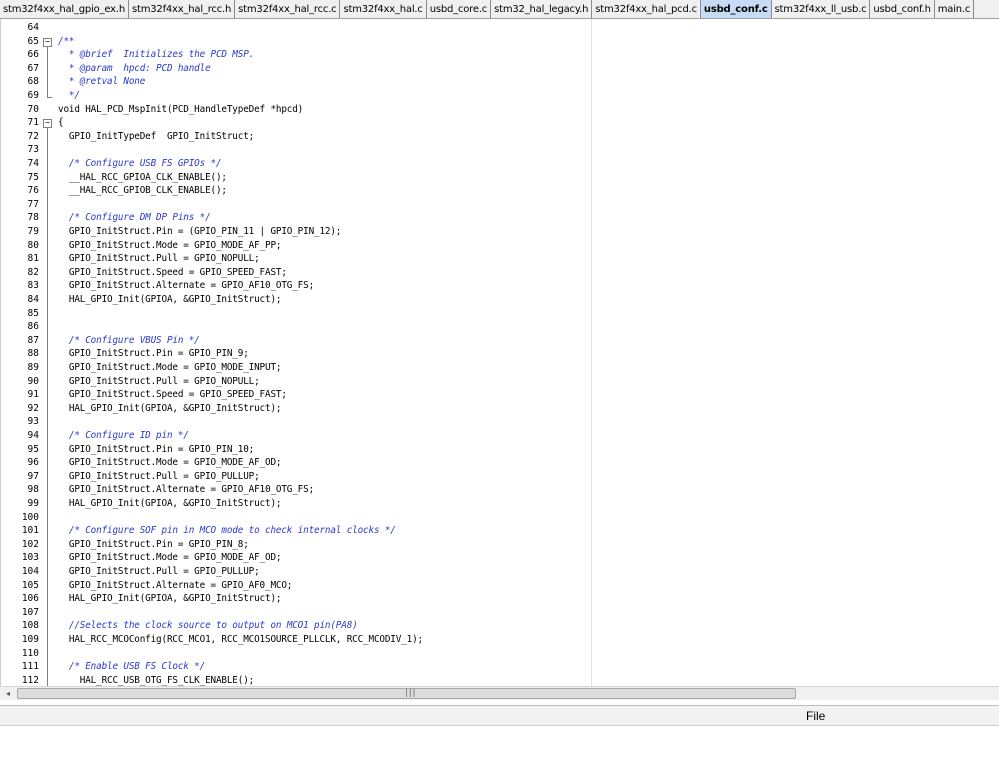 Image resolution: width=999 pixels, height=763 pixels. Describe the element at coordinates (142, 177) in the screenshot. I see `code-line: __HAL_RCC_GPIOA_CLK_ENABLE();` at that location.